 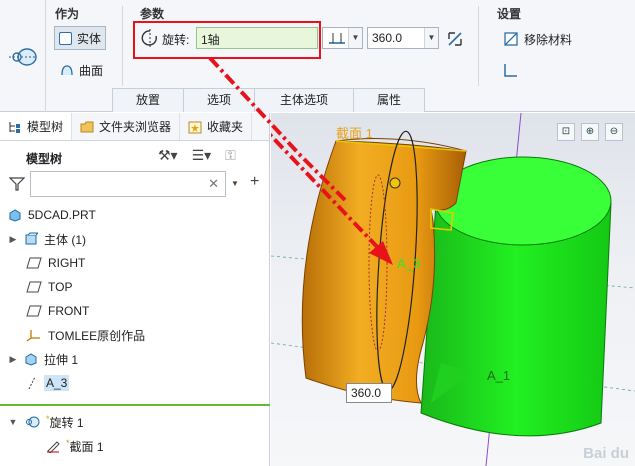 I want to click on tree-item-label: 主体 (1), so click(x=65, y=239).